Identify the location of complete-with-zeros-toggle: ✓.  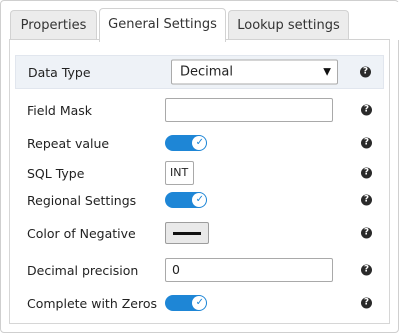
(186, 303).